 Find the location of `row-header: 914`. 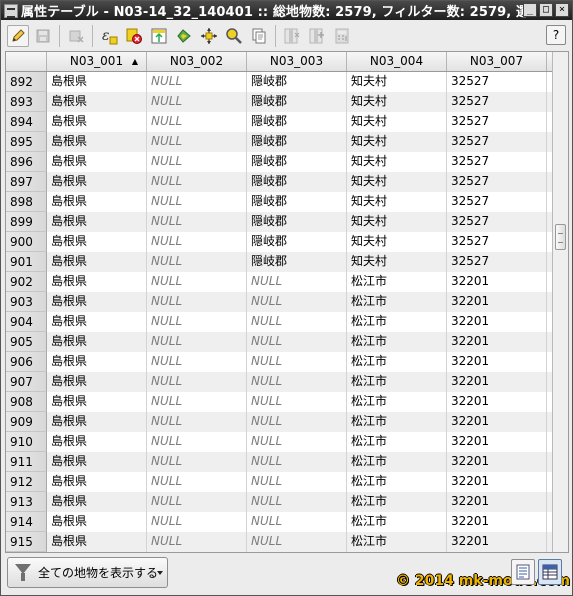

row-header: 914 is located at coordinates (26, 522).